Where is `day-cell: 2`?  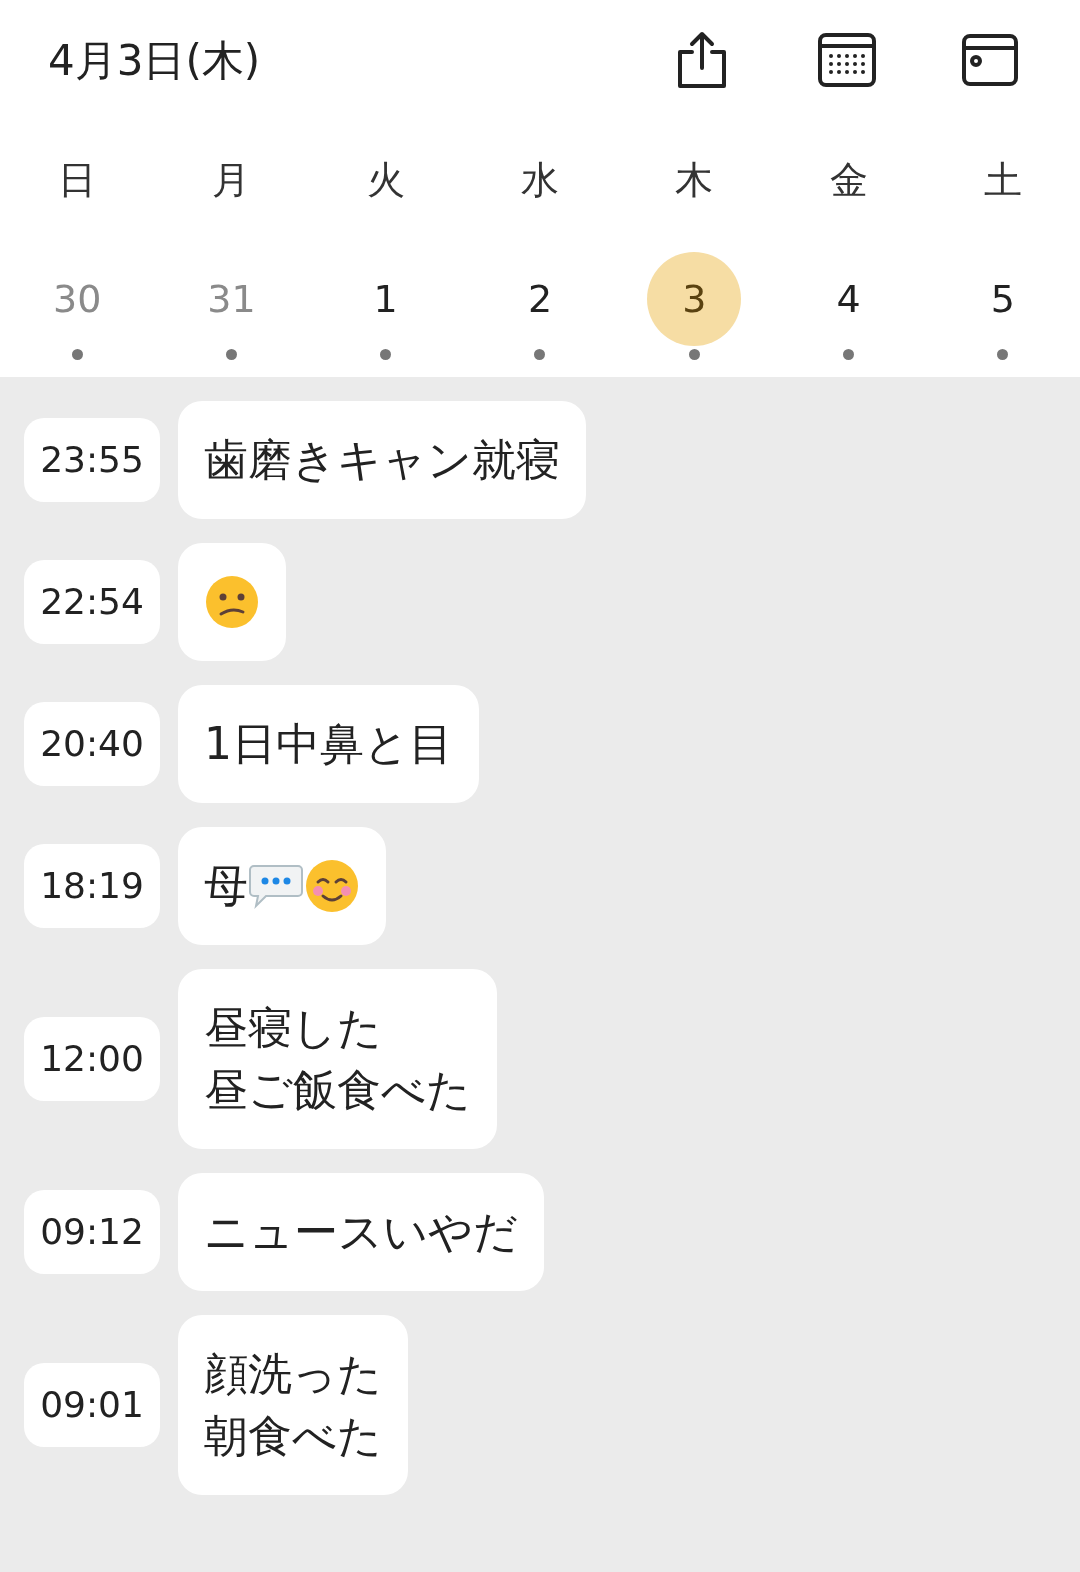 day-cell: 2 is located at coordinates (540, 299).